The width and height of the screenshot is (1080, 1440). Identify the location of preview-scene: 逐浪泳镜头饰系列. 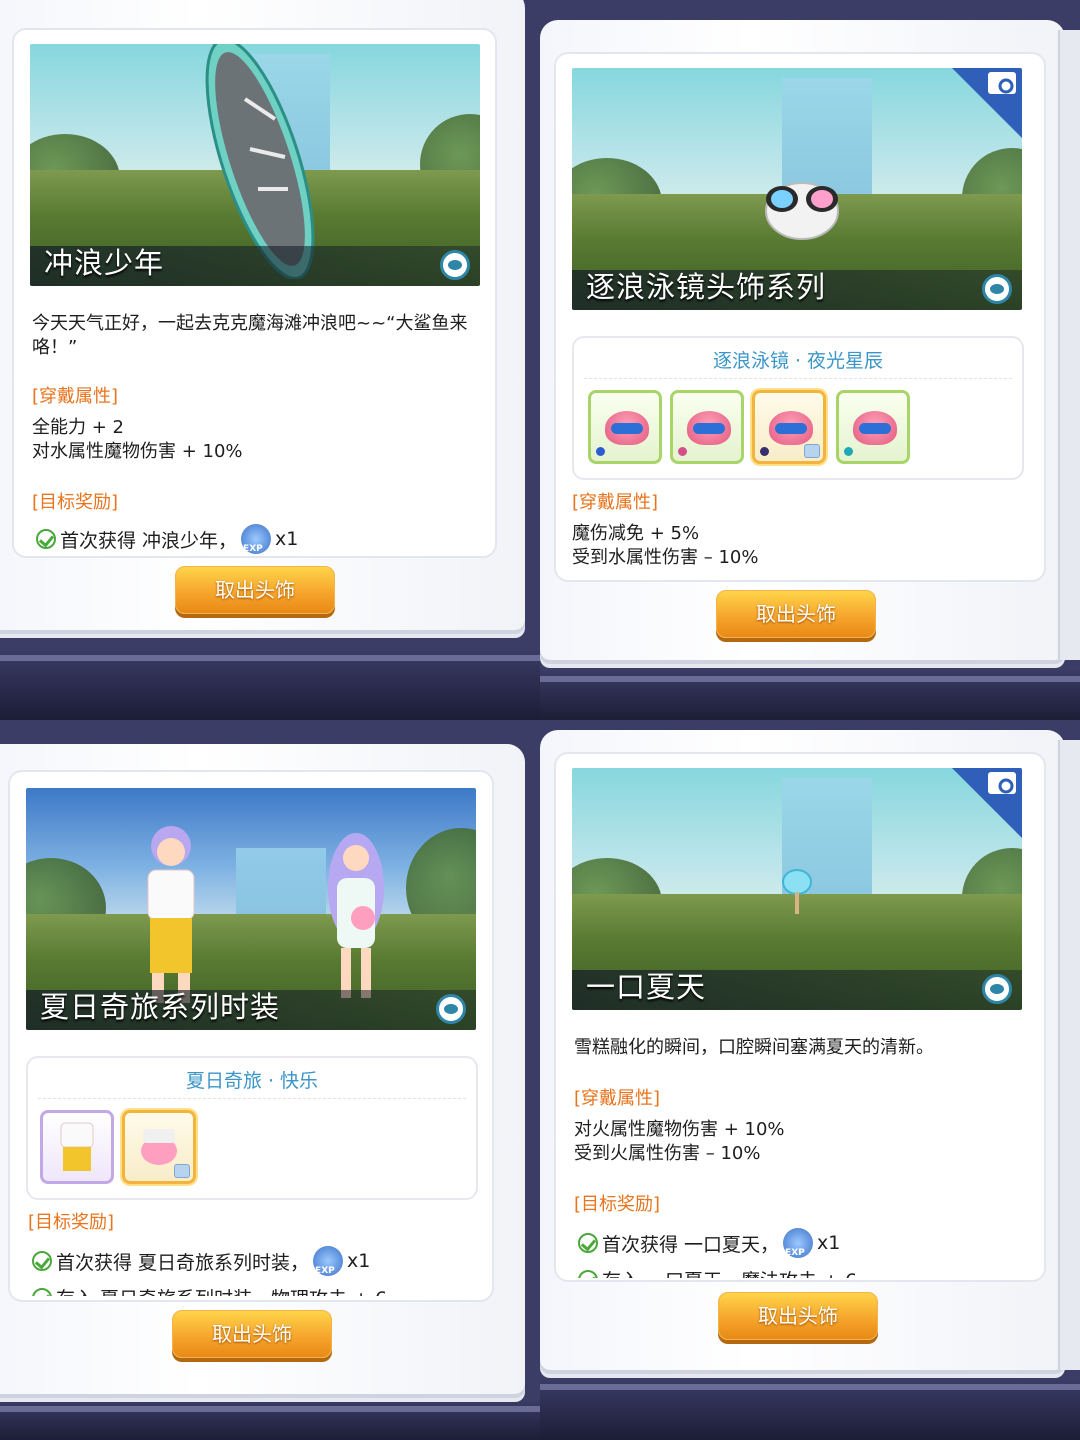
(797, 189).